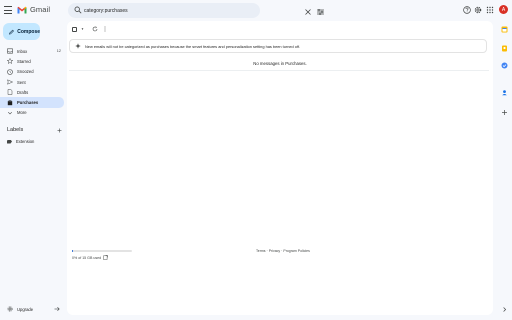  I want to click on unread-count: 12, so click(58, 51).